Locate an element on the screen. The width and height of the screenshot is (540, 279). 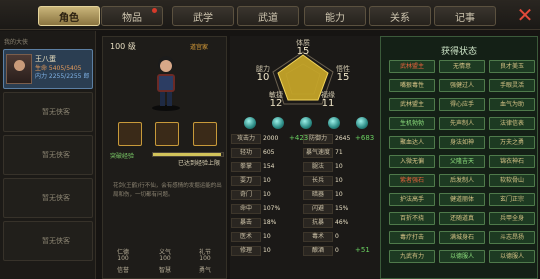
status-button: 先声制人 is located at coordinates (462, 123).